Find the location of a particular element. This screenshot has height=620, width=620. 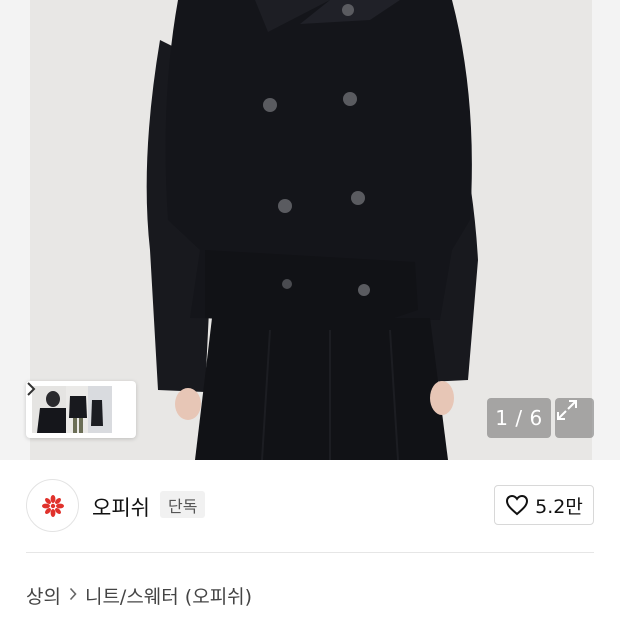

image-counter-text: 1 / 6 is located at coordinates (519, 418).